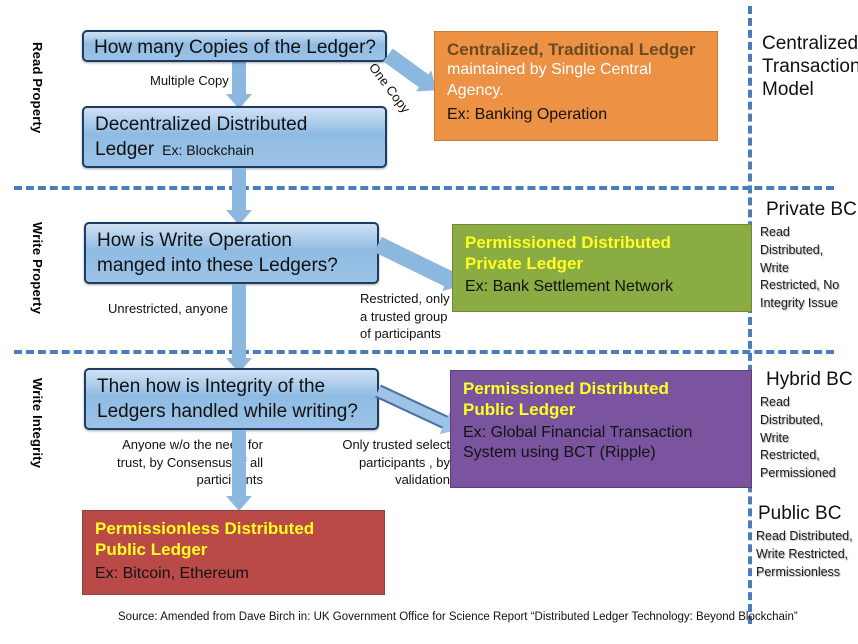 The image size is (858, 644). Describe the element at coordinates (566, 388) in the screenshot. I see `outcome-hybrid-header-line1: Permissioned Distributed` at that location.